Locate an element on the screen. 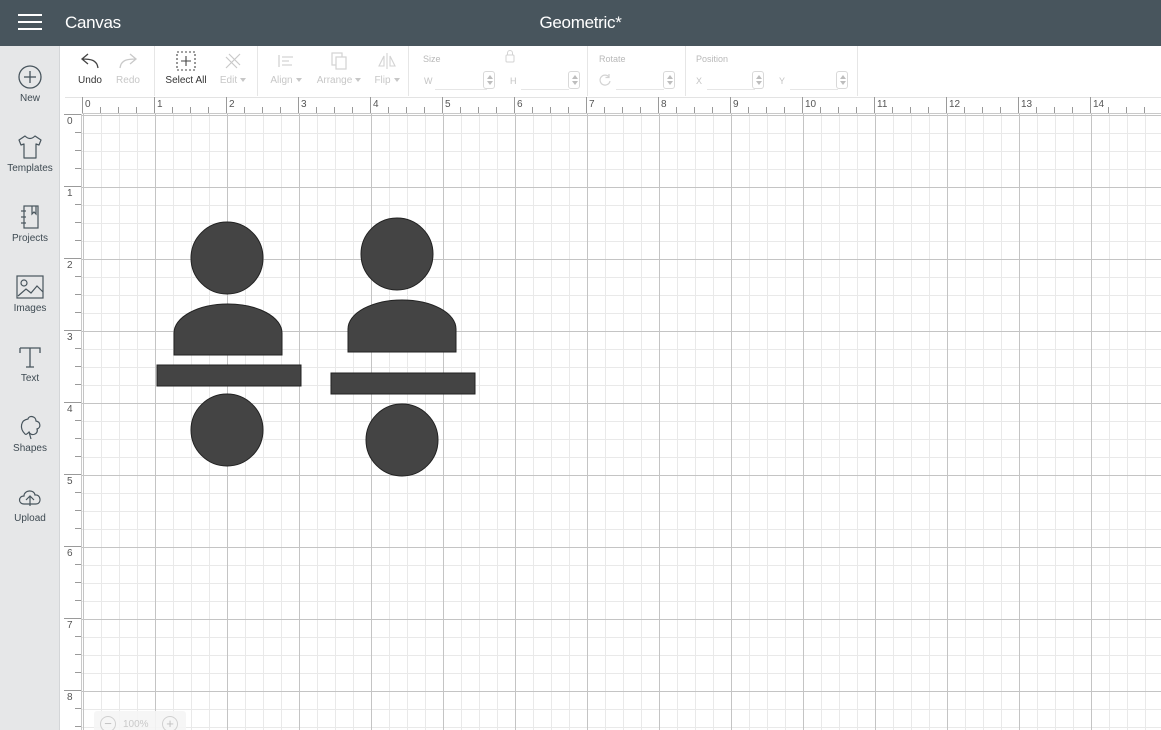 The image size is (1161, 730). arrange-button: Arrange is located at coordinates (339, 68).